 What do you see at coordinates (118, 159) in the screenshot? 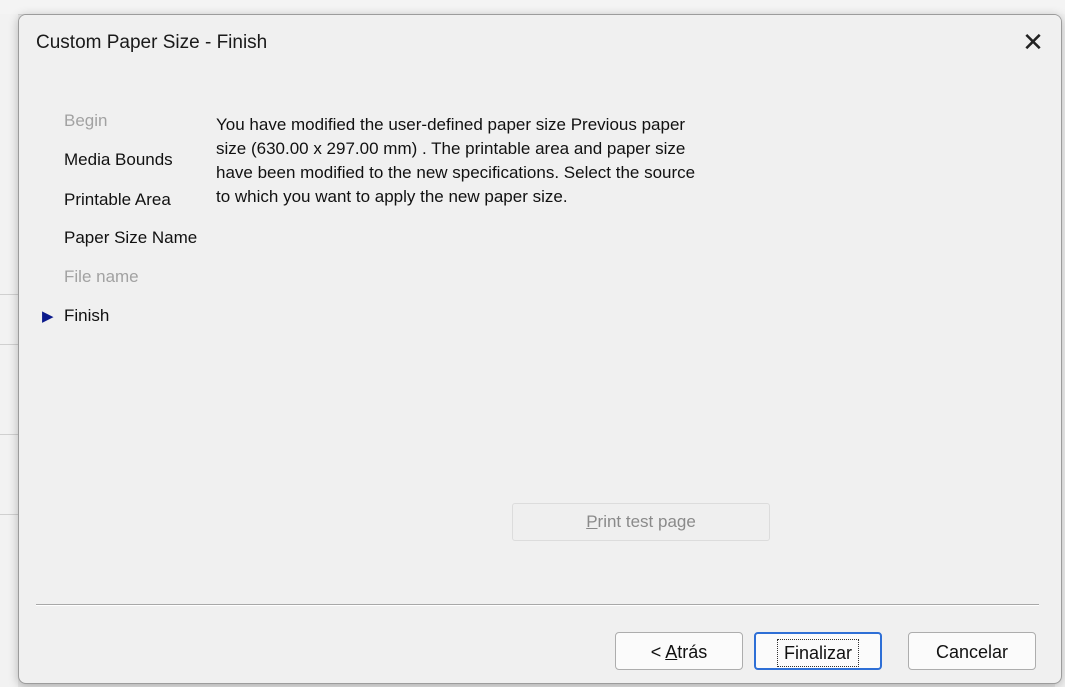
I see `step-media-bounds: Media Bounds` at bounding box center [118, 159].